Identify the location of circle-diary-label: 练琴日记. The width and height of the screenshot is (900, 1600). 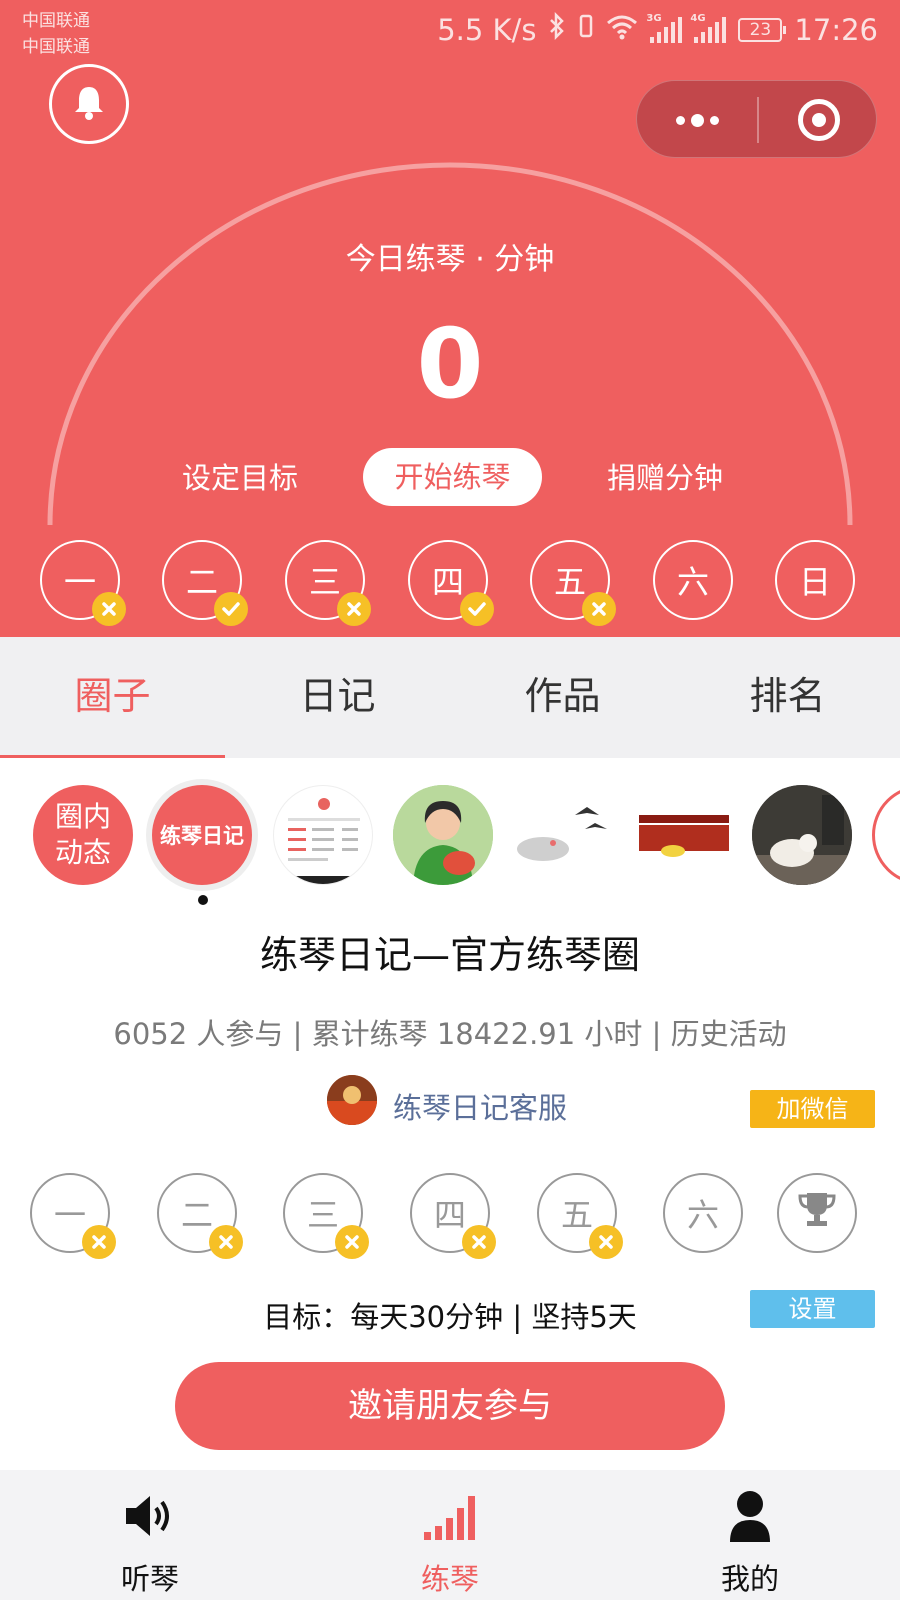
(202, 836).